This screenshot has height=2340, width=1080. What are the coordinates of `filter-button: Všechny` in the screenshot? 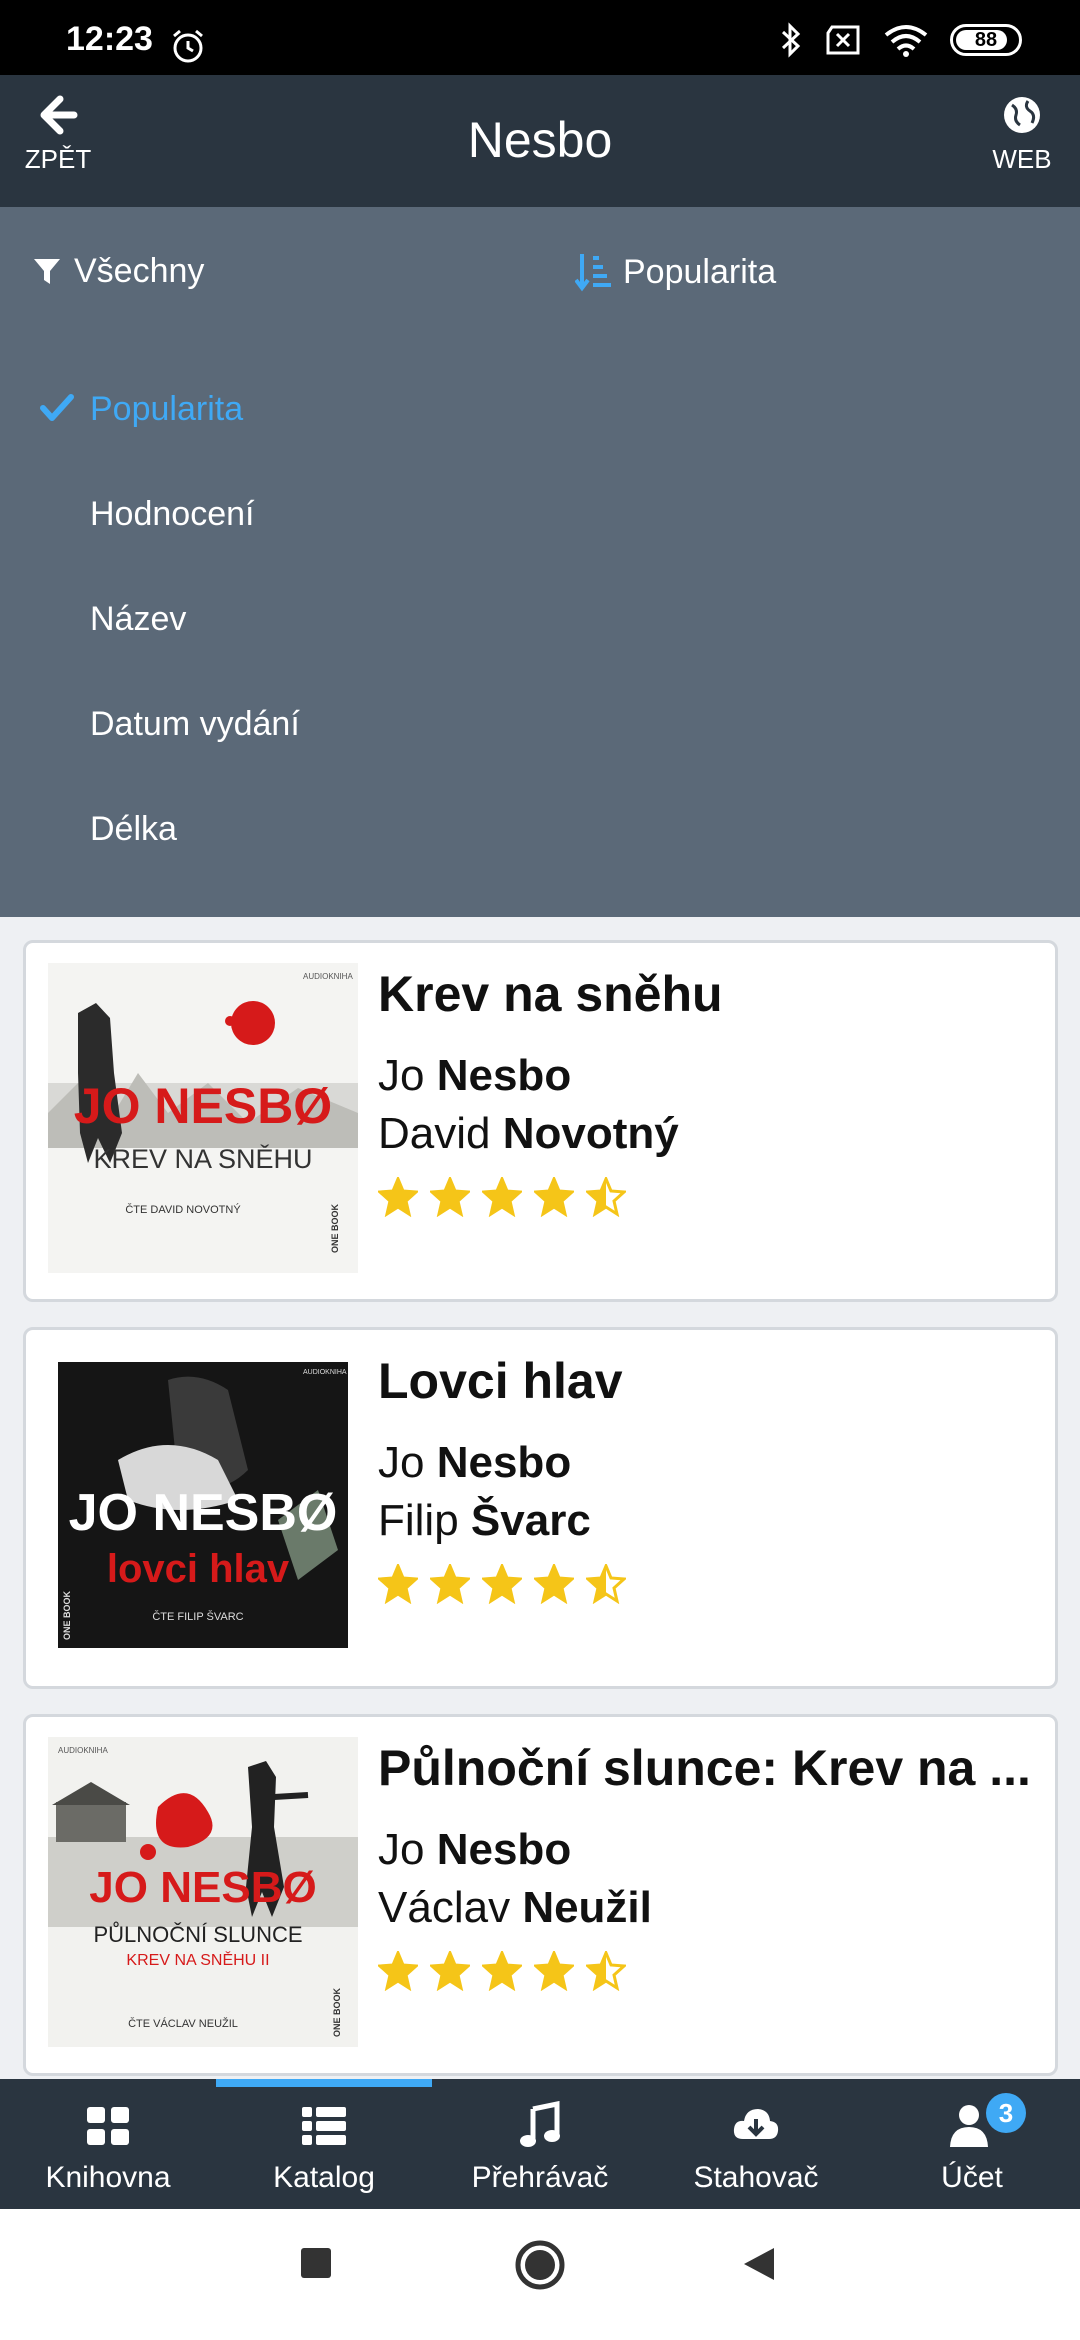 It's located at (118, 271).